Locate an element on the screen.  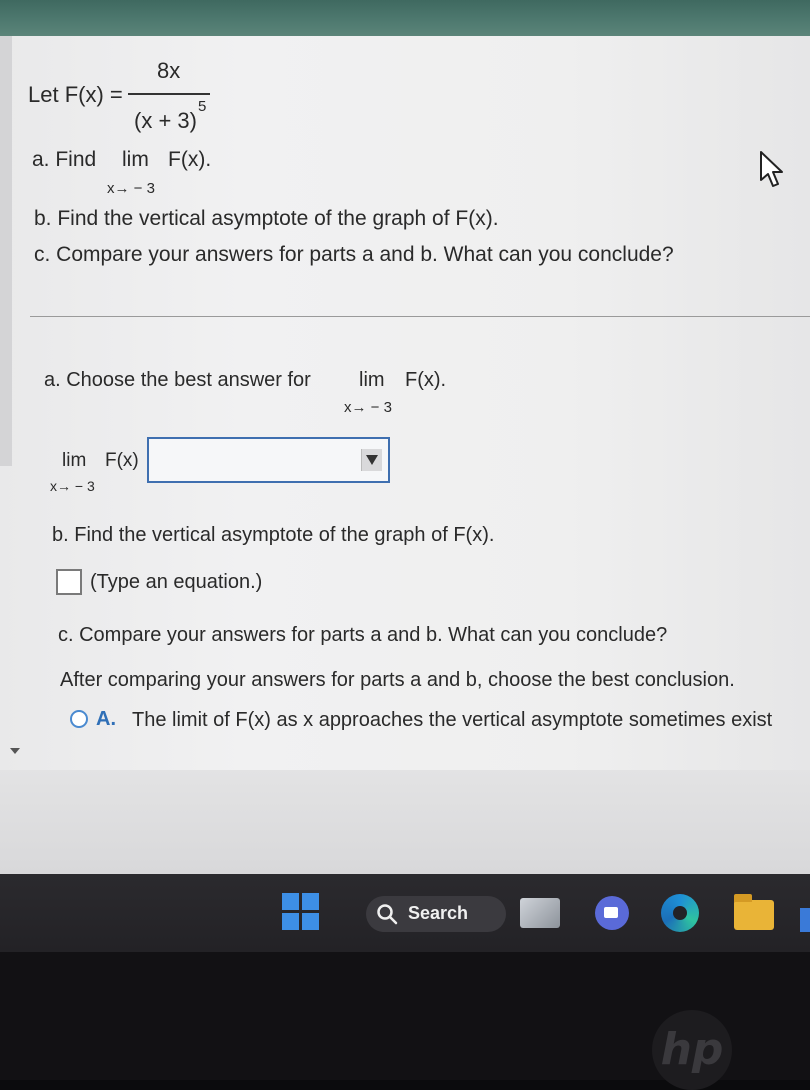
limit-answer-dropdown is located at coordinates (268, 460).